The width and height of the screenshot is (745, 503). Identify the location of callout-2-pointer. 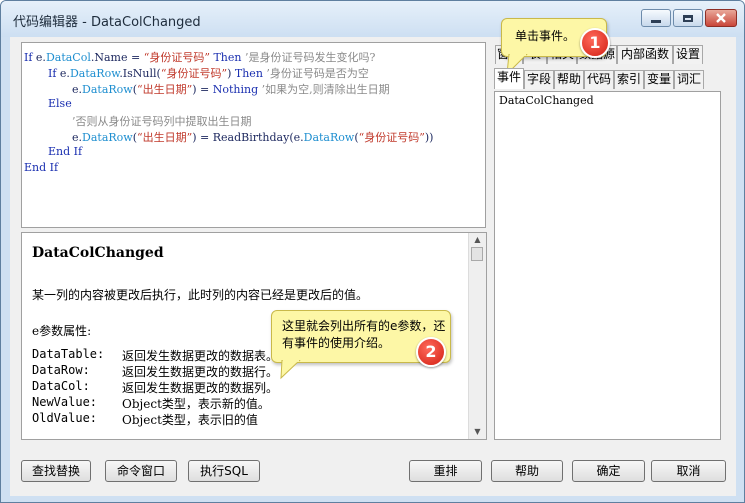
(290, 370).